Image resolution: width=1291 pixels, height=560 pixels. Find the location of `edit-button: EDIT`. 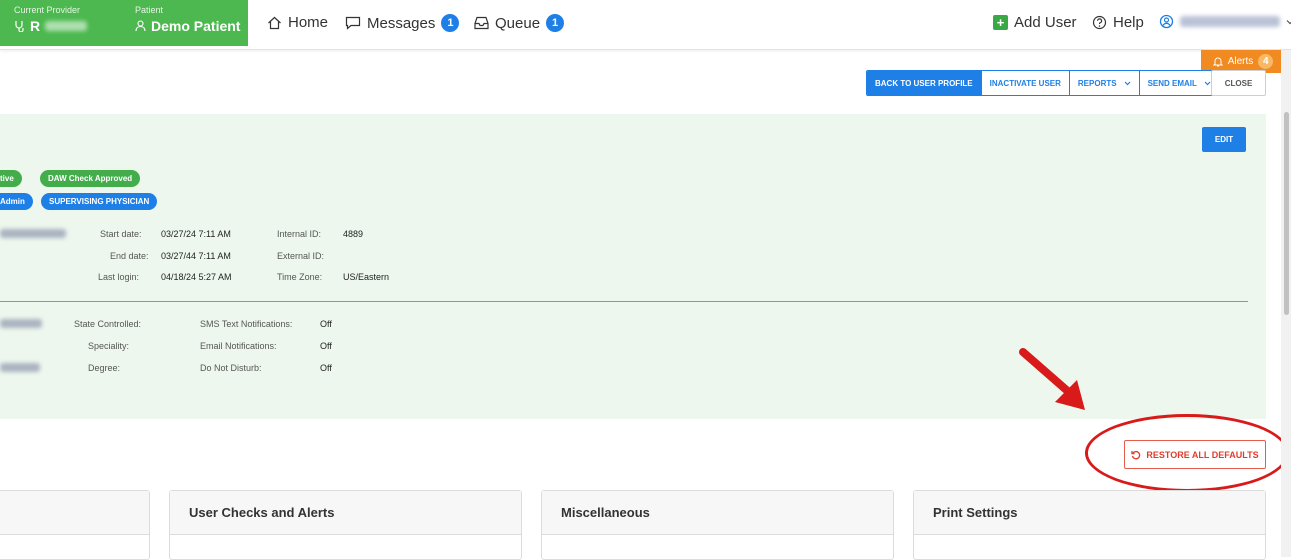

edit-button: EDIT is located at coordinates (1224, 139).